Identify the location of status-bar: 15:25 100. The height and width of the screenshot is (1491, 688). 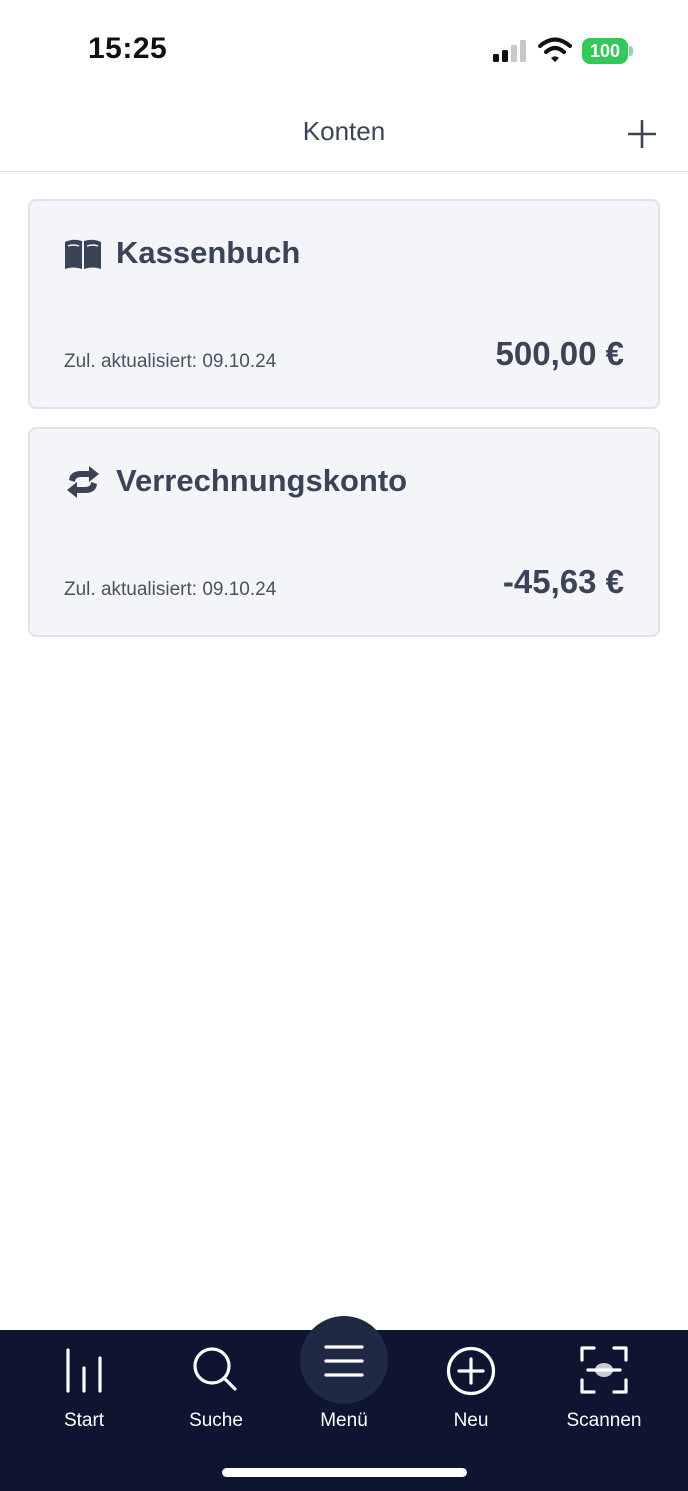
(344, 50).